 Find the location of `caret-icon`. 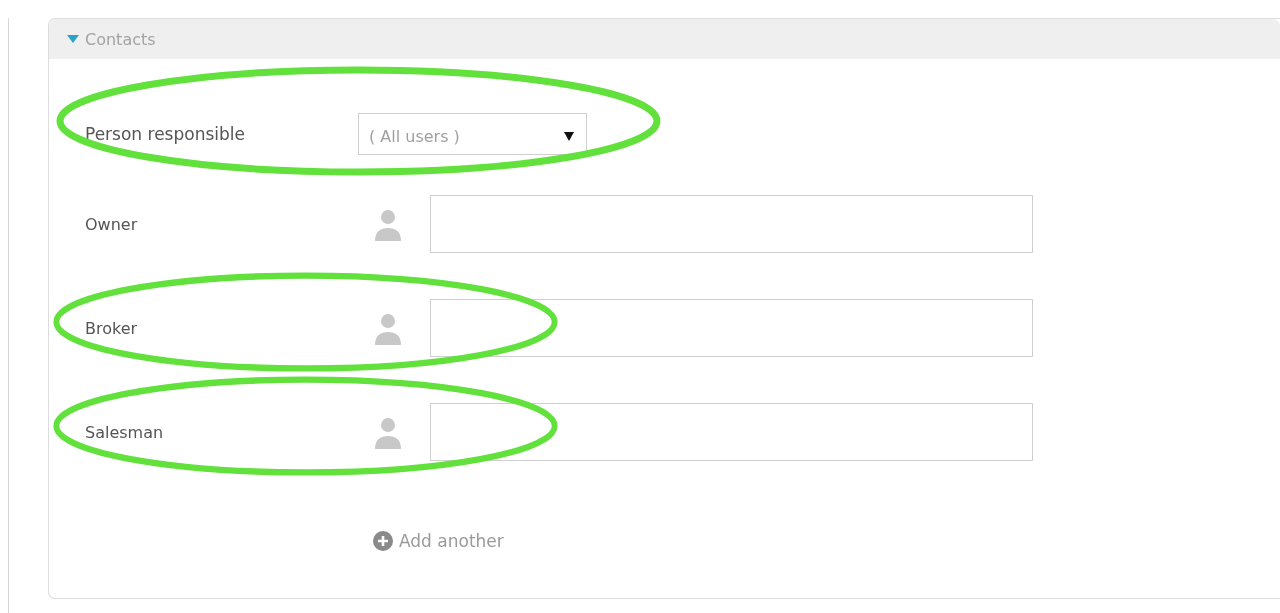

caret-icon is located at coordinates (569, 136).